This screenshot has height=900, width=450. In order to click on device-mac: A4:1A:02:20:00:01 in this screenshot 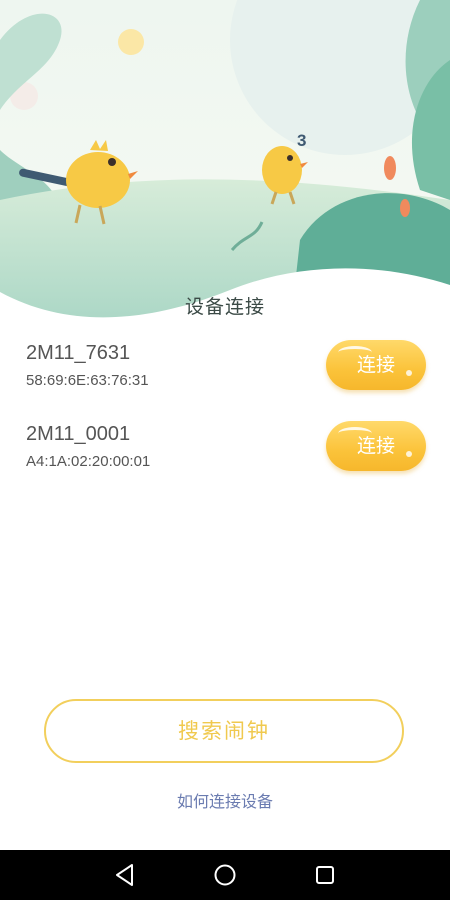, I will do `click(88, 461)`.